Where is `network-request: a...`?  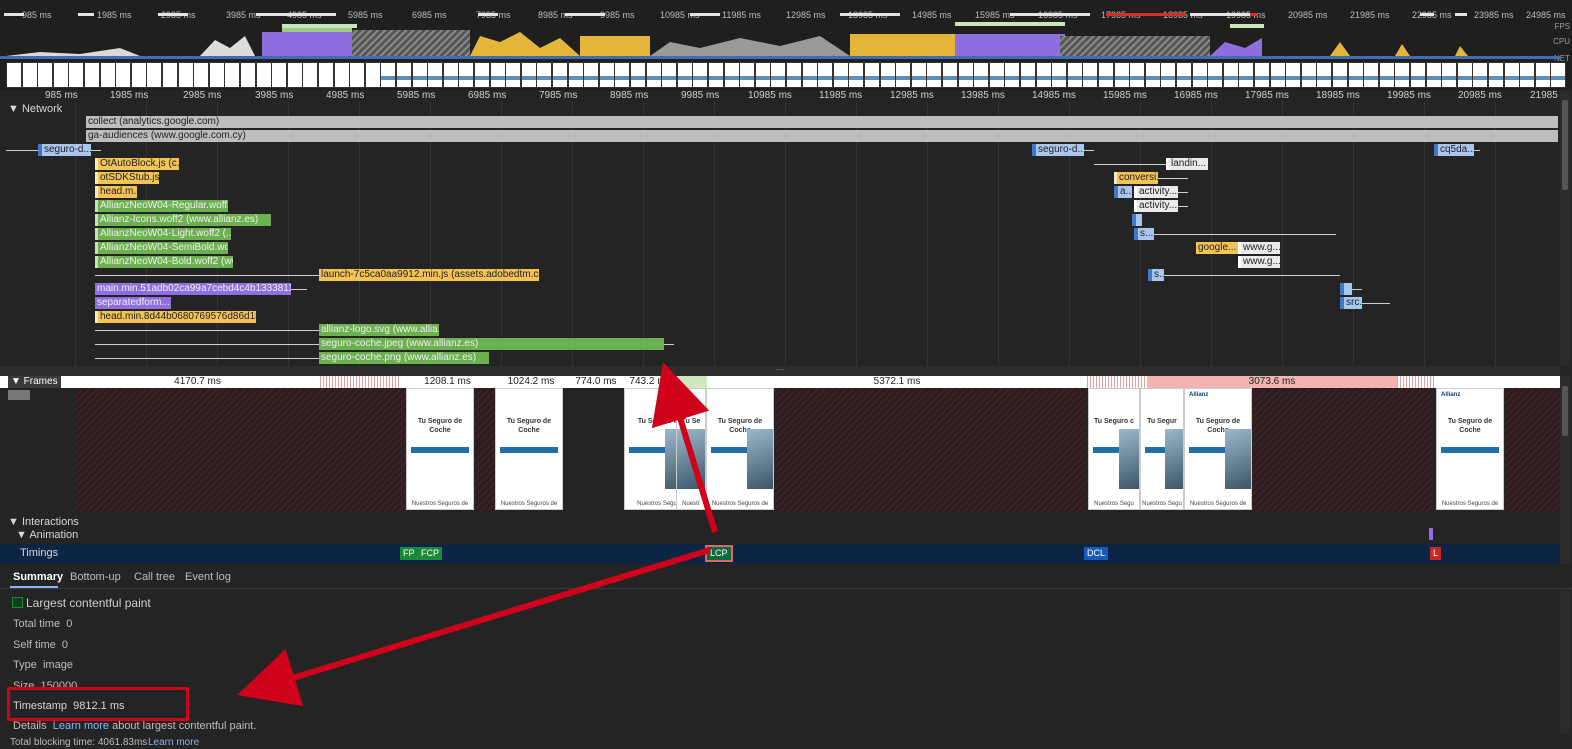 network-request: a... is located at coordinates (1123, 192).